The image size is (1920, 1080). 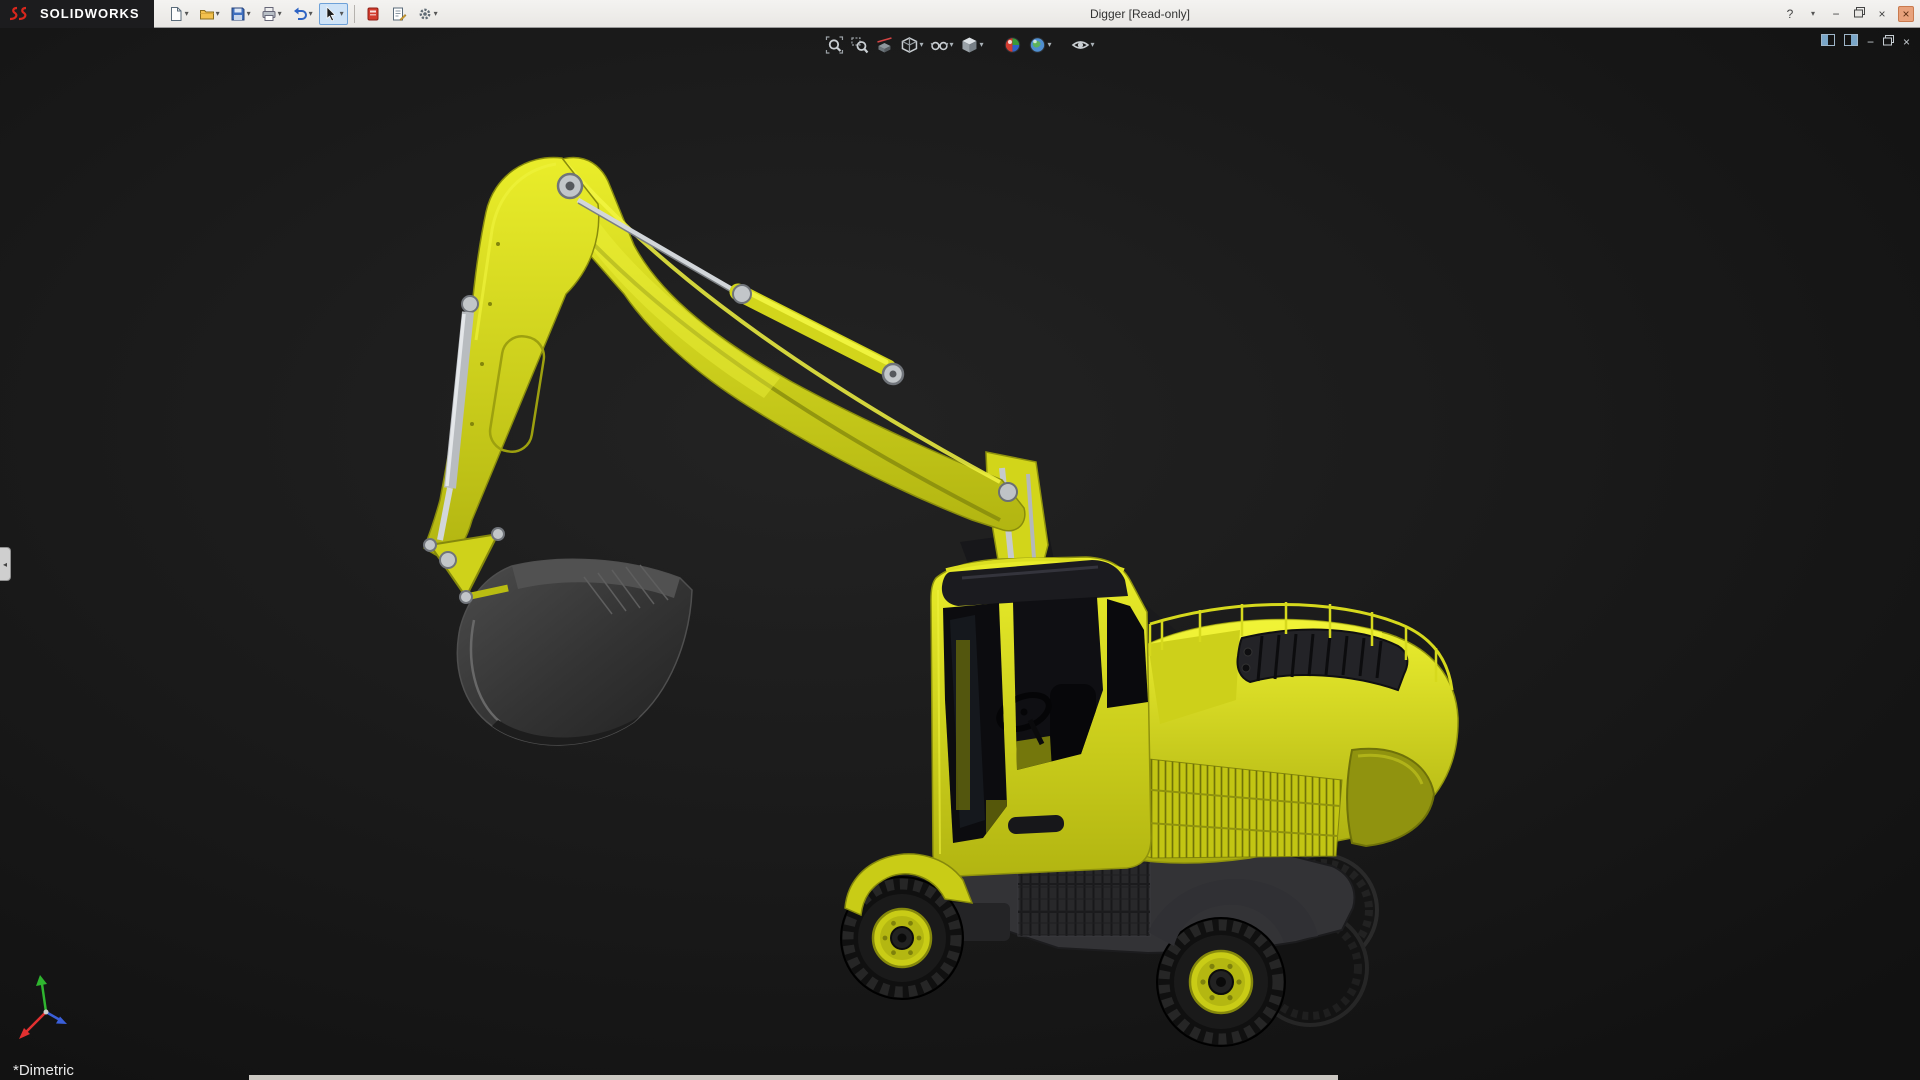 I want to click on pane-left-icon, so click(x=1827, y=40).